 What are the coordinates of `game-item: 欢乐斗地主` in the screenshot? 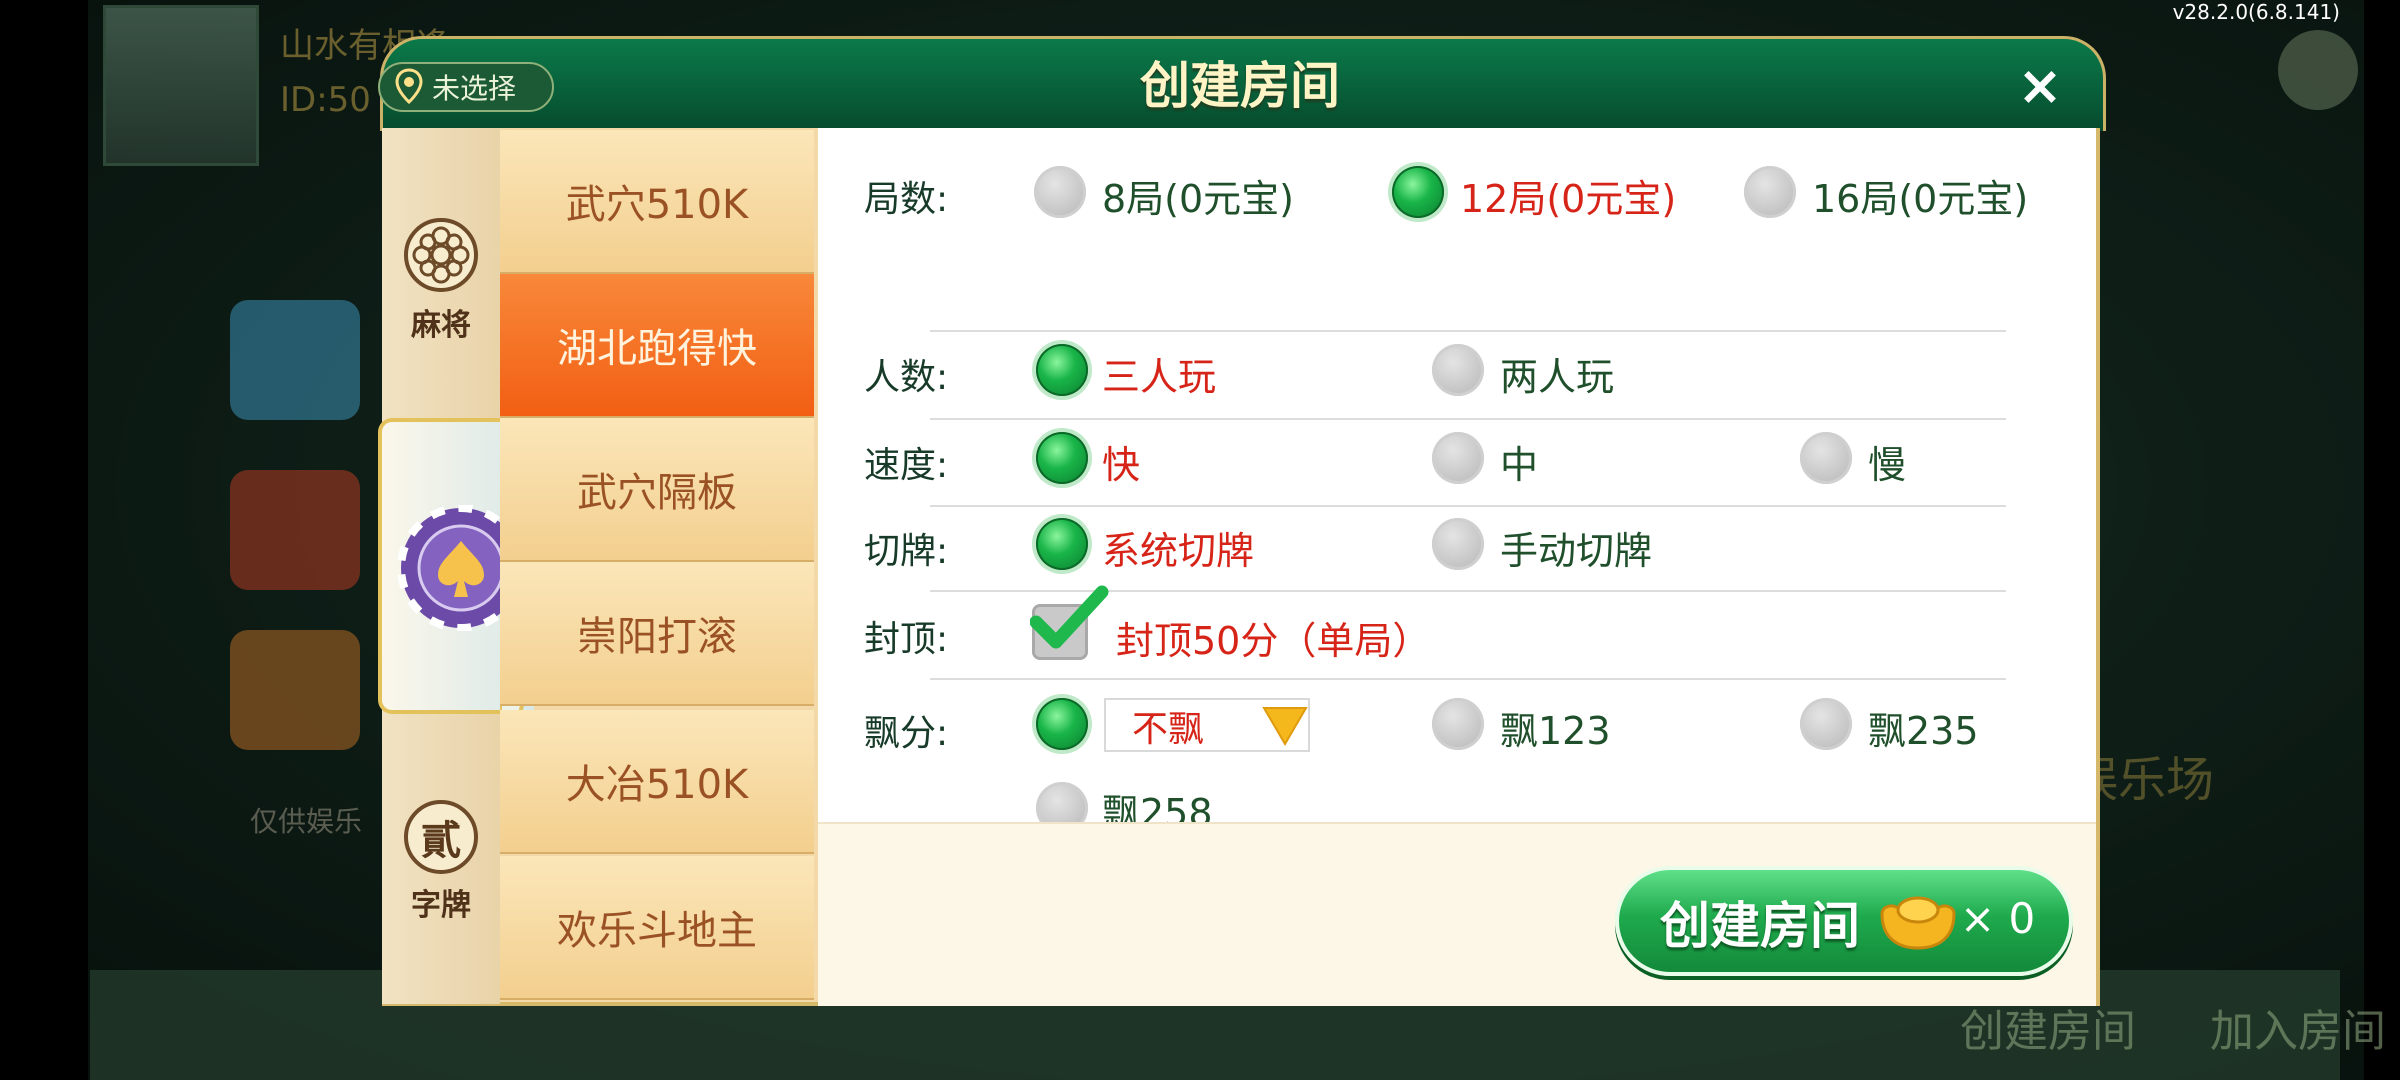 It's located at (657, 928).